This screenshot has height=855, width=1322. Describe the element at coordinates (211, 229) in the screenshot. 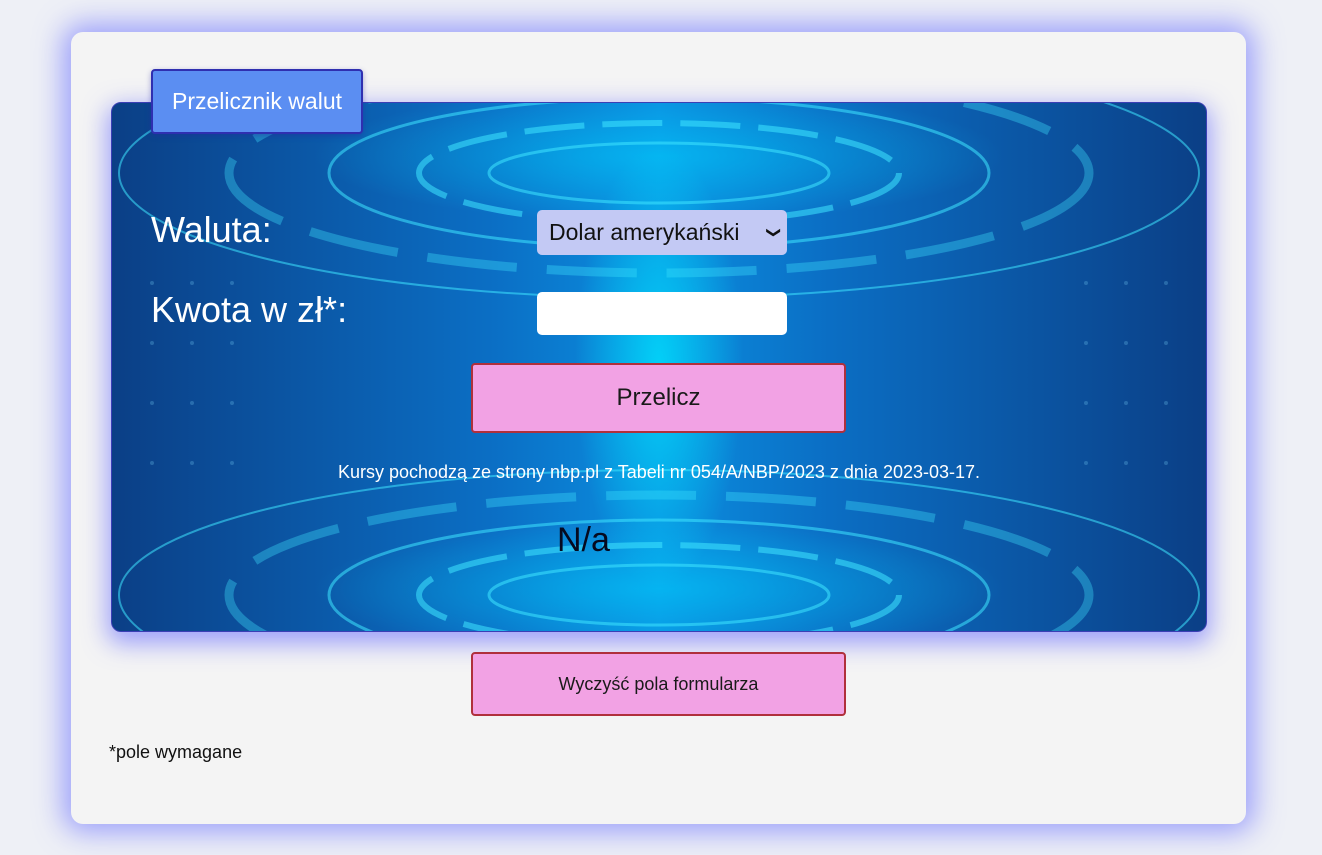

I see `currency-label: Waluta:` at that location.